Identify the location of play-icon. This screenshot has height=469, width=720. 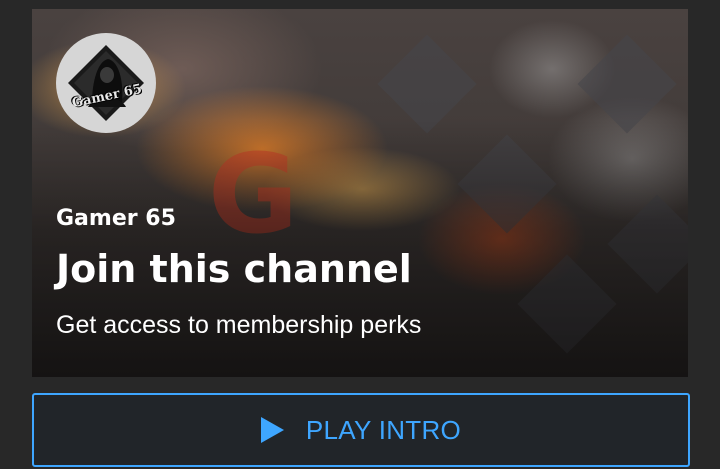
(272, 430).